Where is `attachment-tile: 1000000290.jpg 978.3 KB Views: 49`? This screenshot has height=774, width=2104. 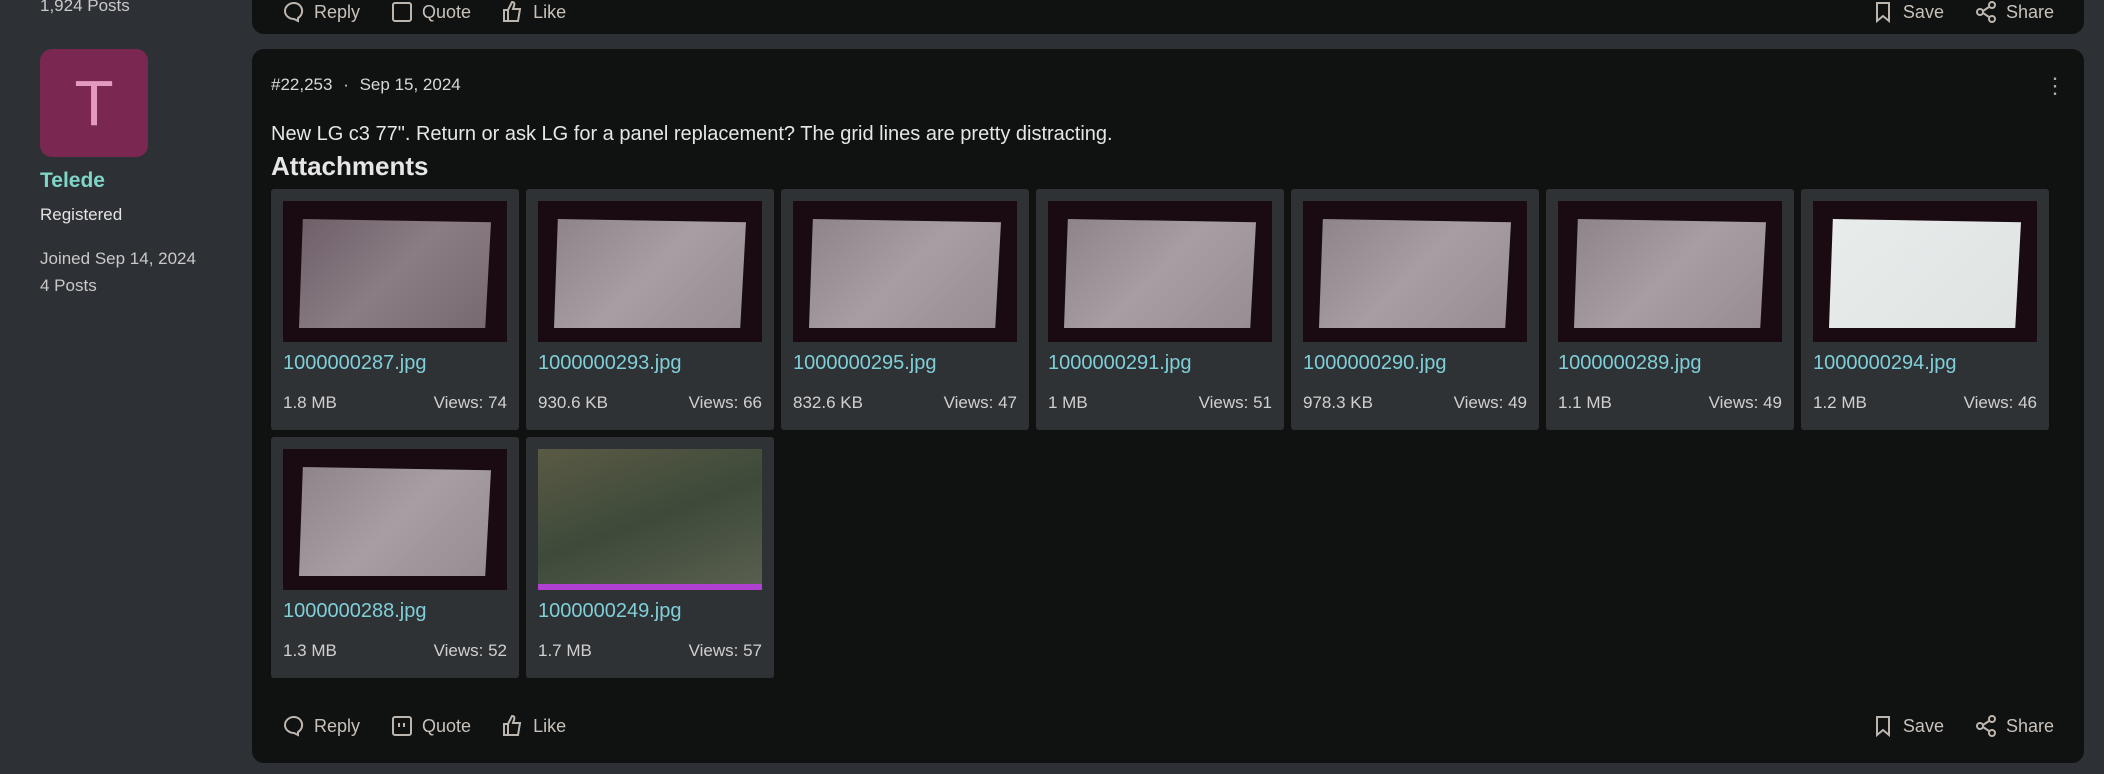
attachment-tile: 1000000290.jpg 978.3 KB Views: 49 is located at coordinates (1415, 309).